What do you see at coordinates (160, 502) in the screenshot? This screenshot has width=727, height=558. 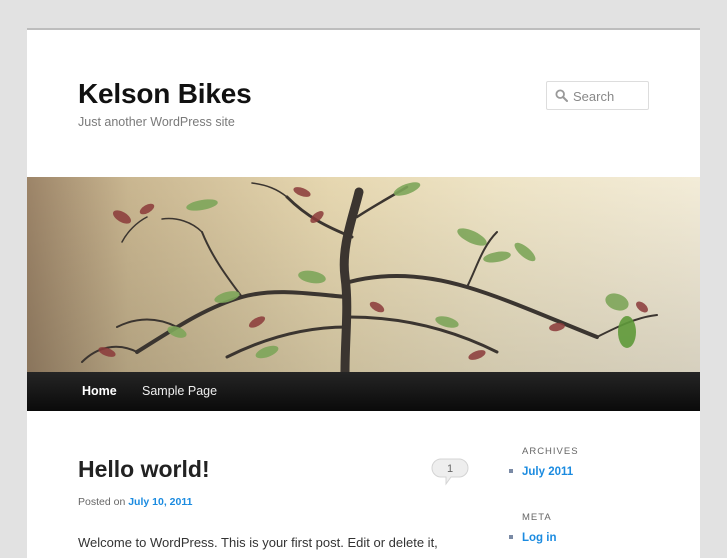 I see `post-date-link: July 10, 2011` at bounding box center [160, 502].